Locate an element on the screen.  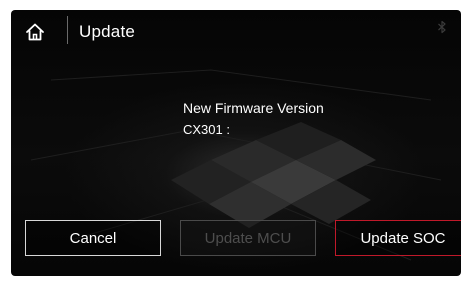
home-icon is located at coordinates (35, 32).